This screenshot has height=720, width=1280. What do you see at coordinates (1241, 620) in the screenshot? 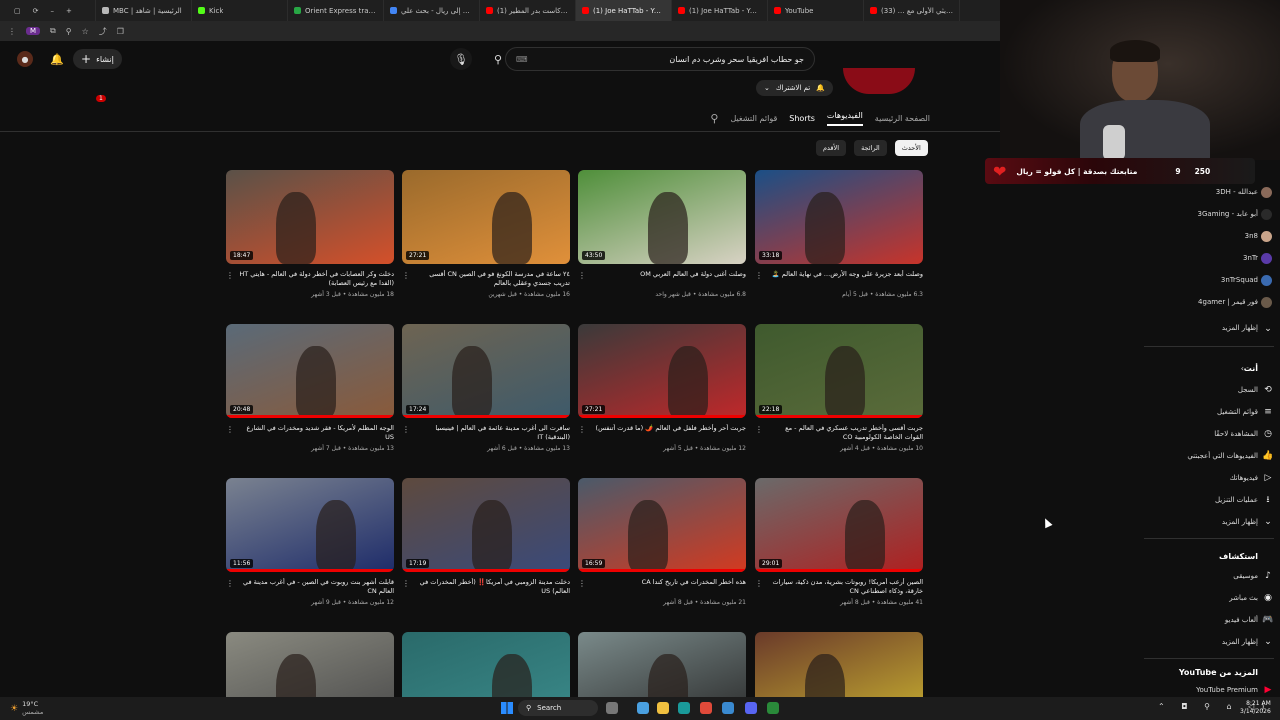
I see `sidebar-item: ألعاب فيديو` at bounding box center [1241, 620].